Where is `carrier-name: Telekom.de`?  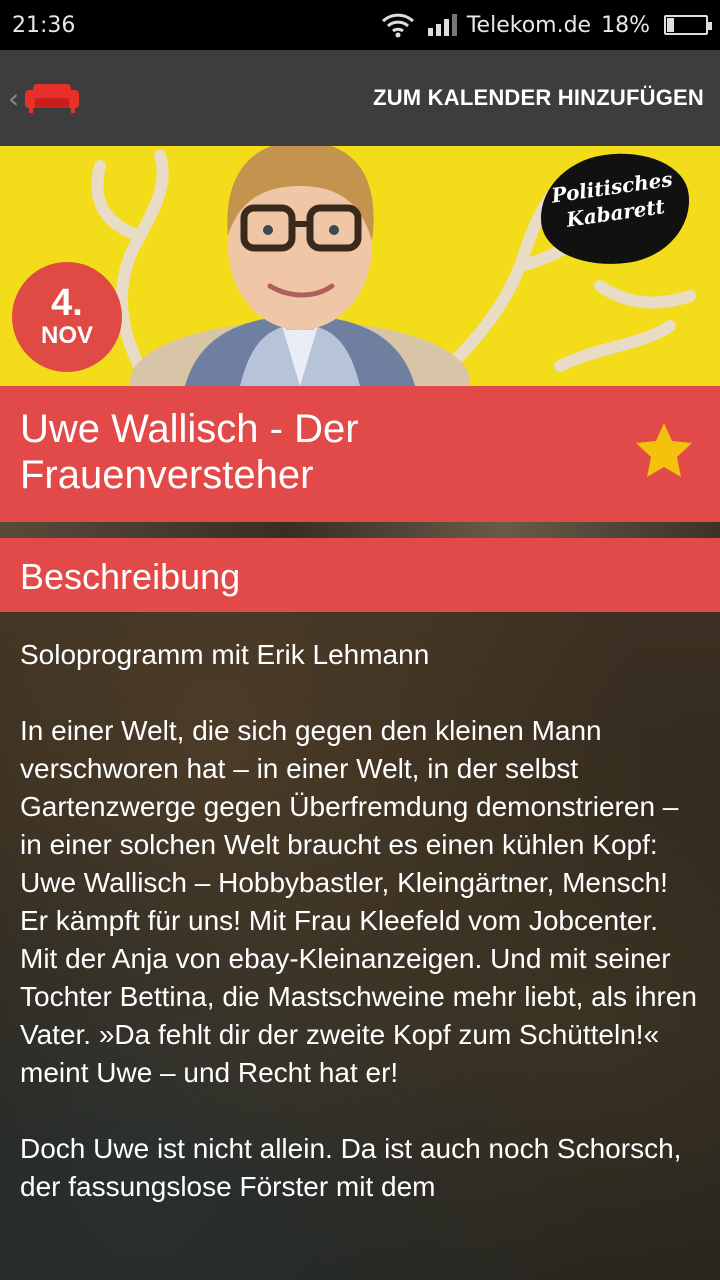 carrier-name: Telekom.de is located at coordinates (529, 25).